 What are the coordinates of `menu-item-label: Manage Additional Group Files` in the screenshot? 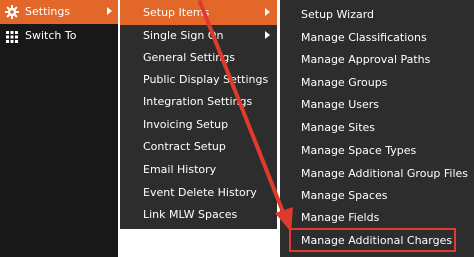 It's located at (385, 173).